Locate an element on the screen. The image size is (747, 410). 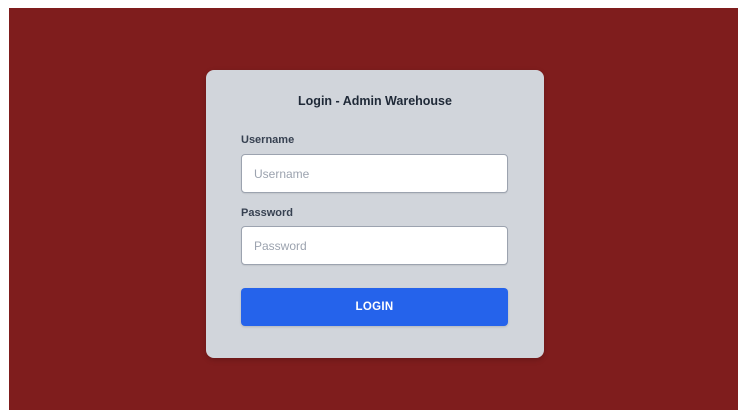
login-title: Login - Admin Warehouse is located at coordinates (375, 101).